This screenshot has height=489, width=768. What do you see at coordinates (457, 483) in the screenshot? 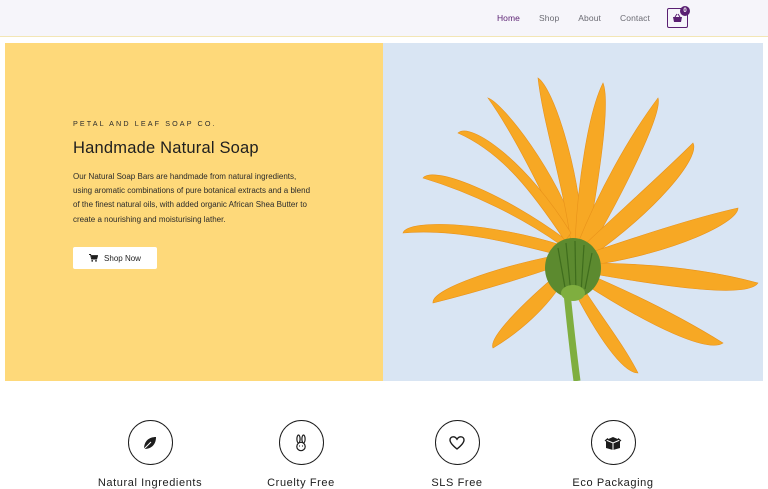
I see `feature-label: SLS Free` at bounding box center [457, 483].